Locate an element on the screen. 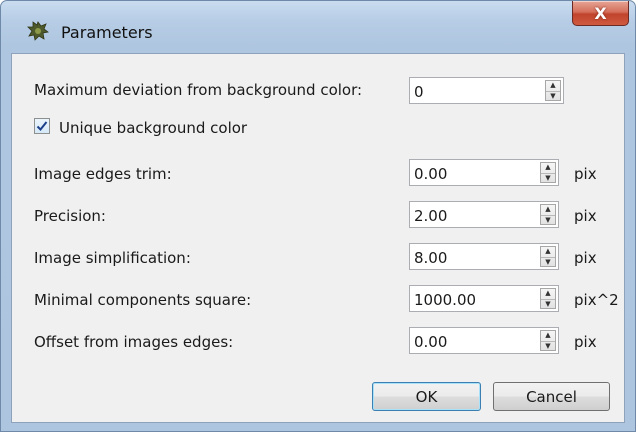 The height and width of the screenshot is (434, 638). checkmark-icon is located at coordinates (42, 126).